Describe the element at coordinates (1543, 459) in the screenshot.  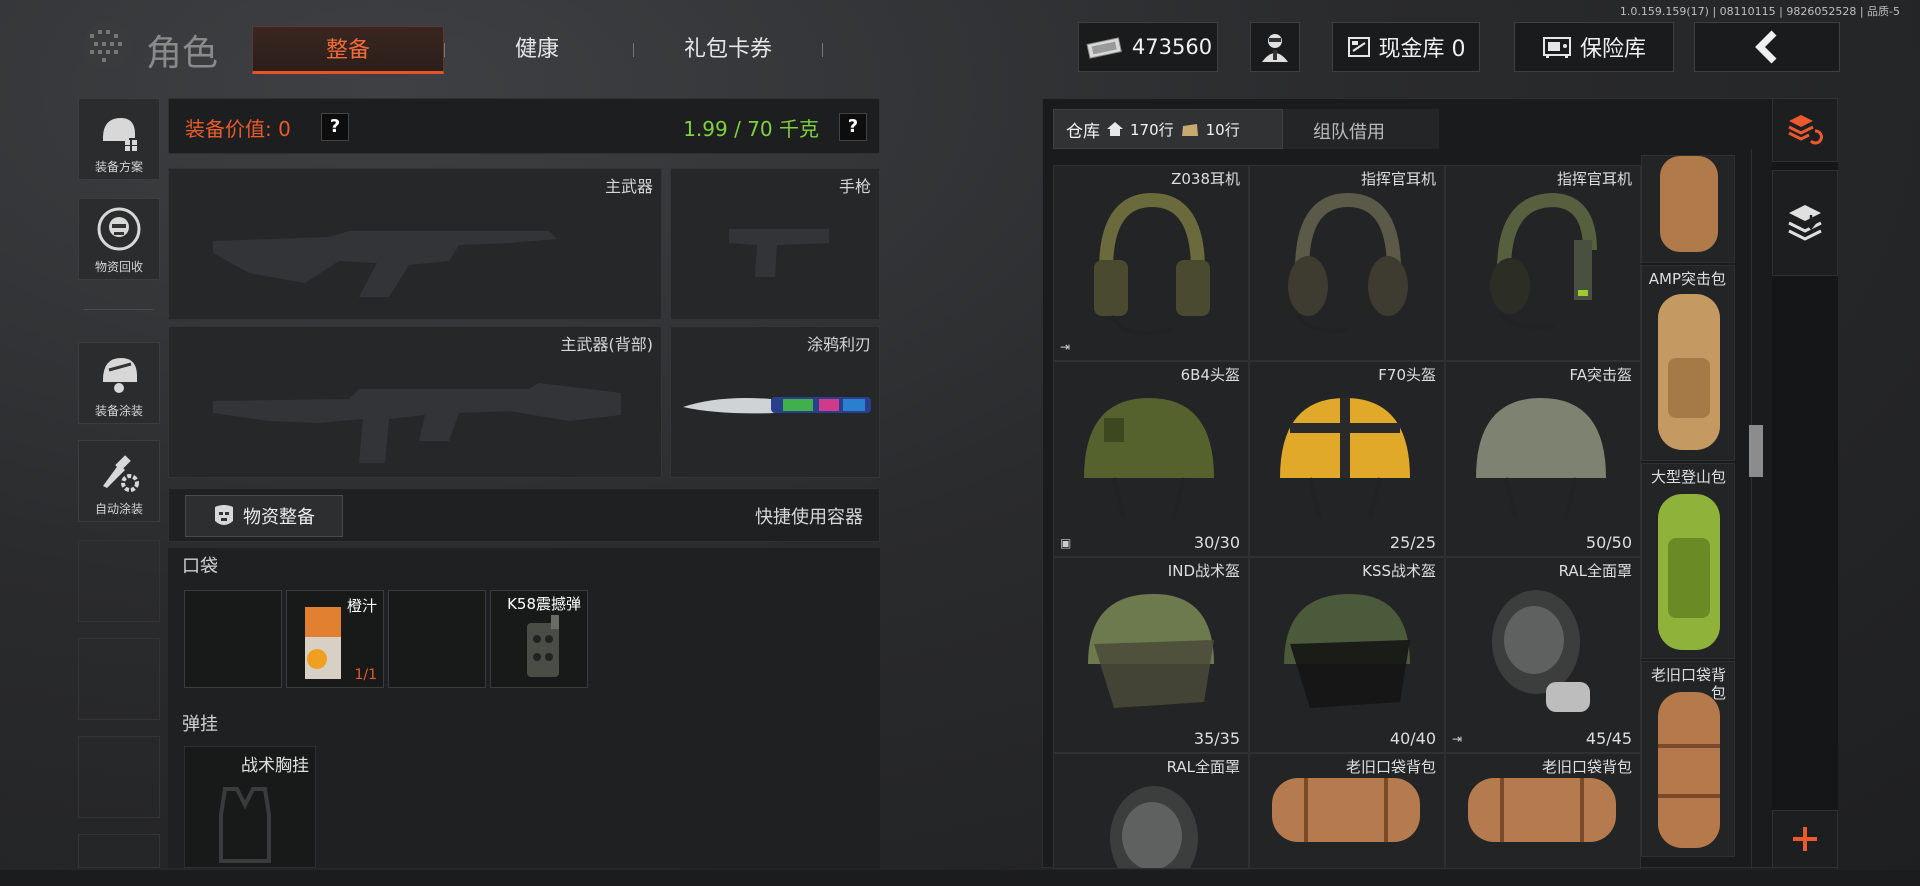
I see `item-fa-helmet: FA突击盔 50/50` at that location.